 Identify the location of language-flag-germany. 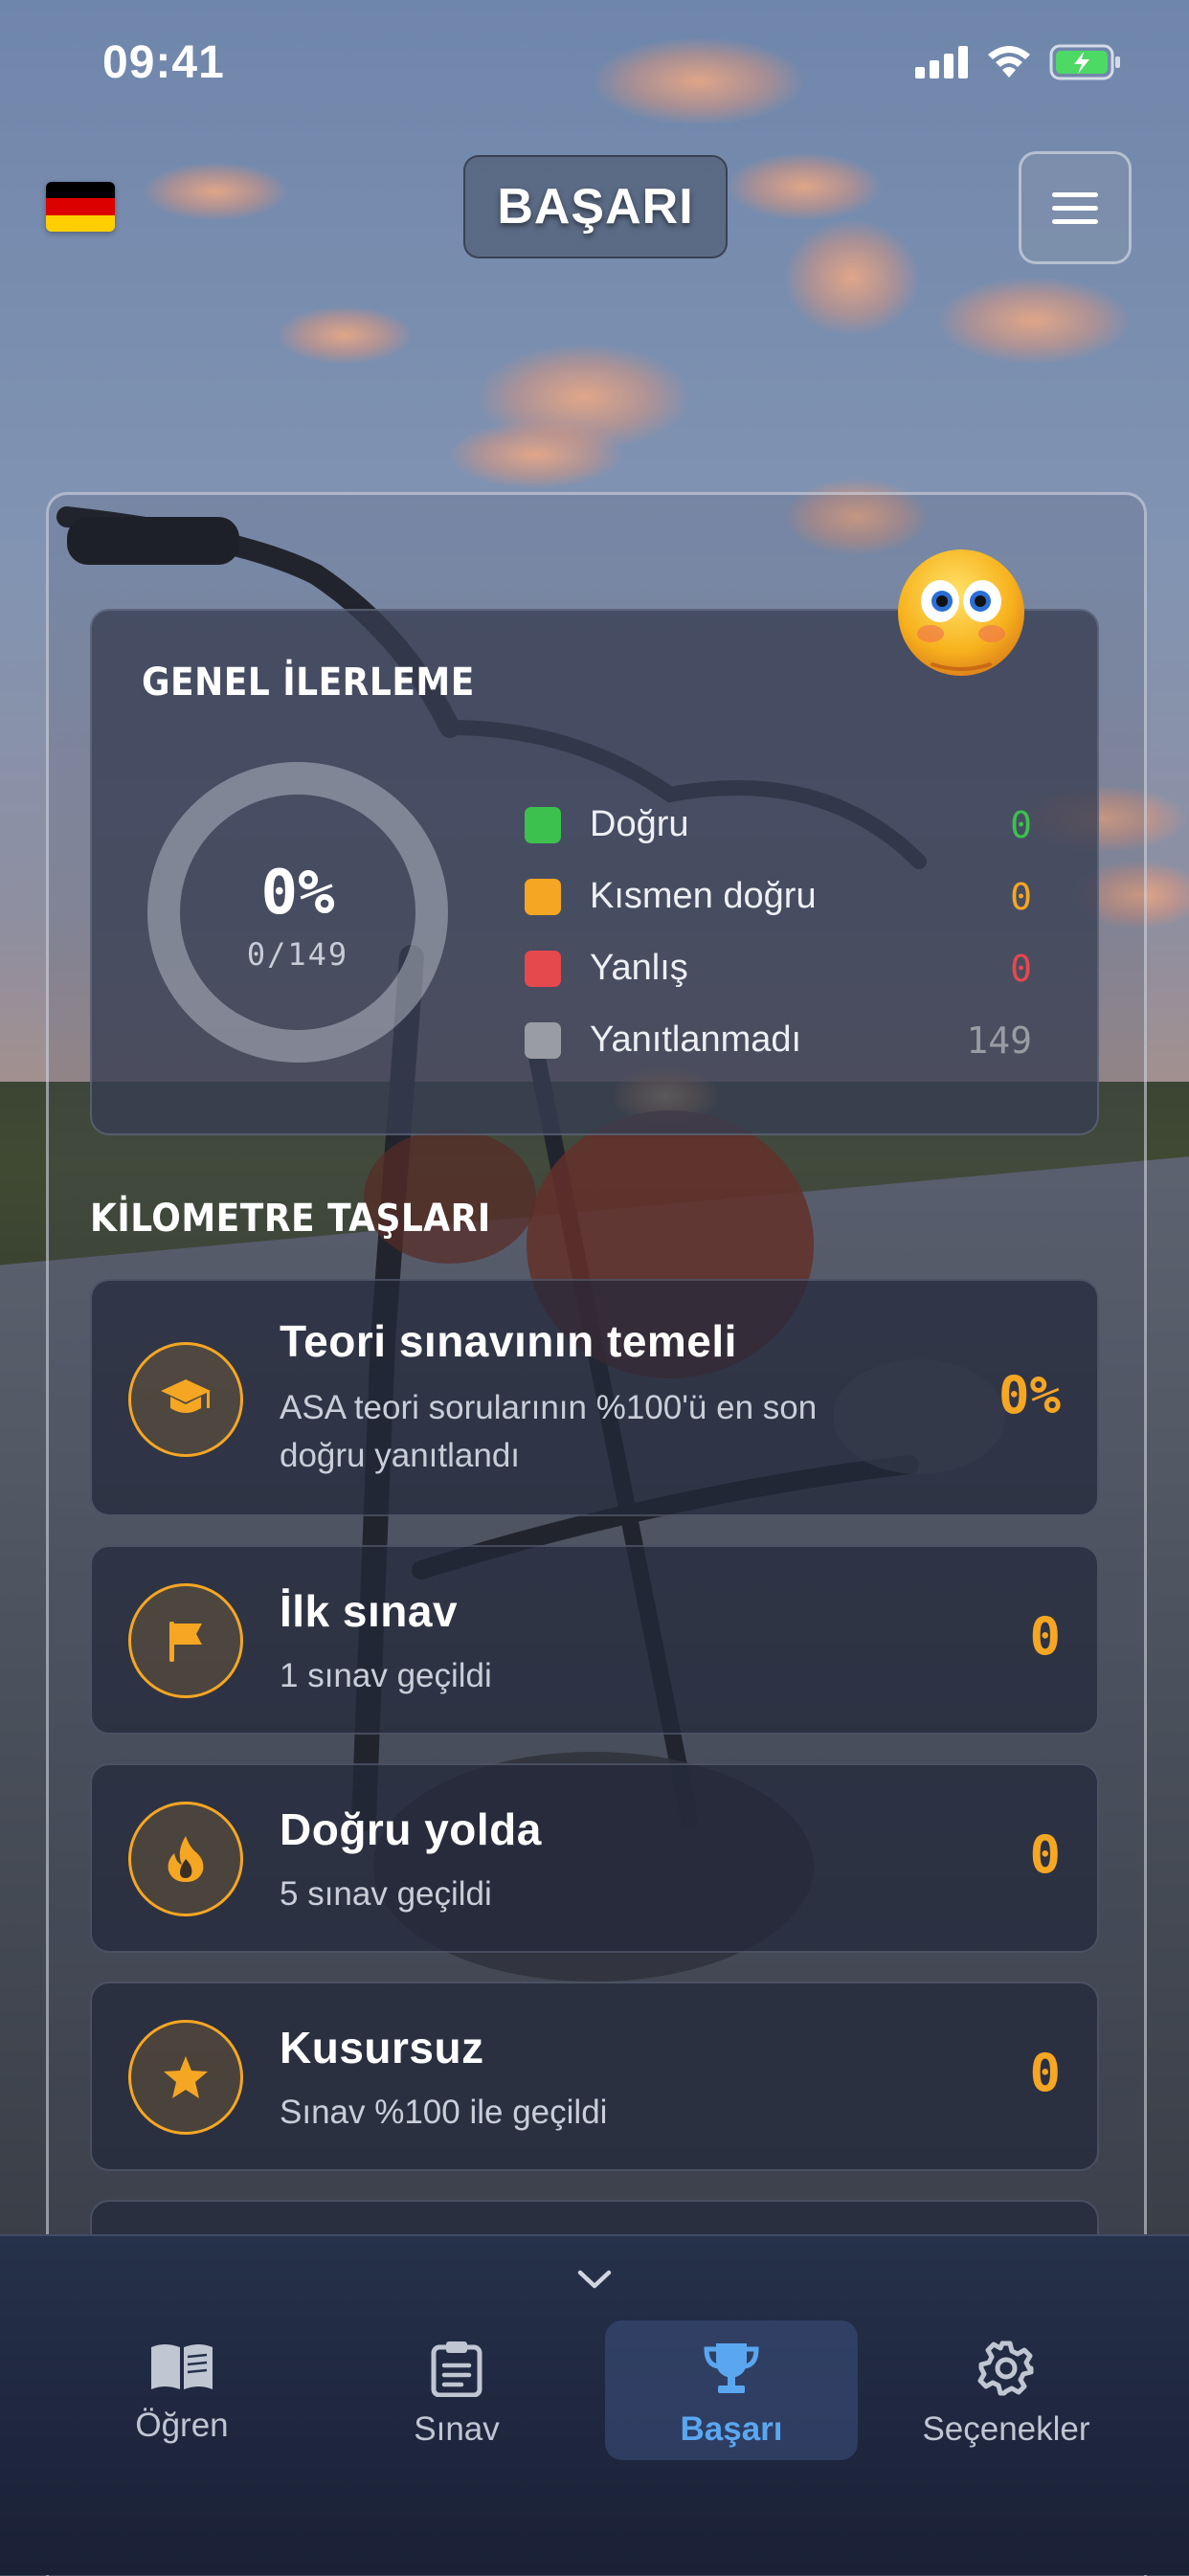
(80, 207).